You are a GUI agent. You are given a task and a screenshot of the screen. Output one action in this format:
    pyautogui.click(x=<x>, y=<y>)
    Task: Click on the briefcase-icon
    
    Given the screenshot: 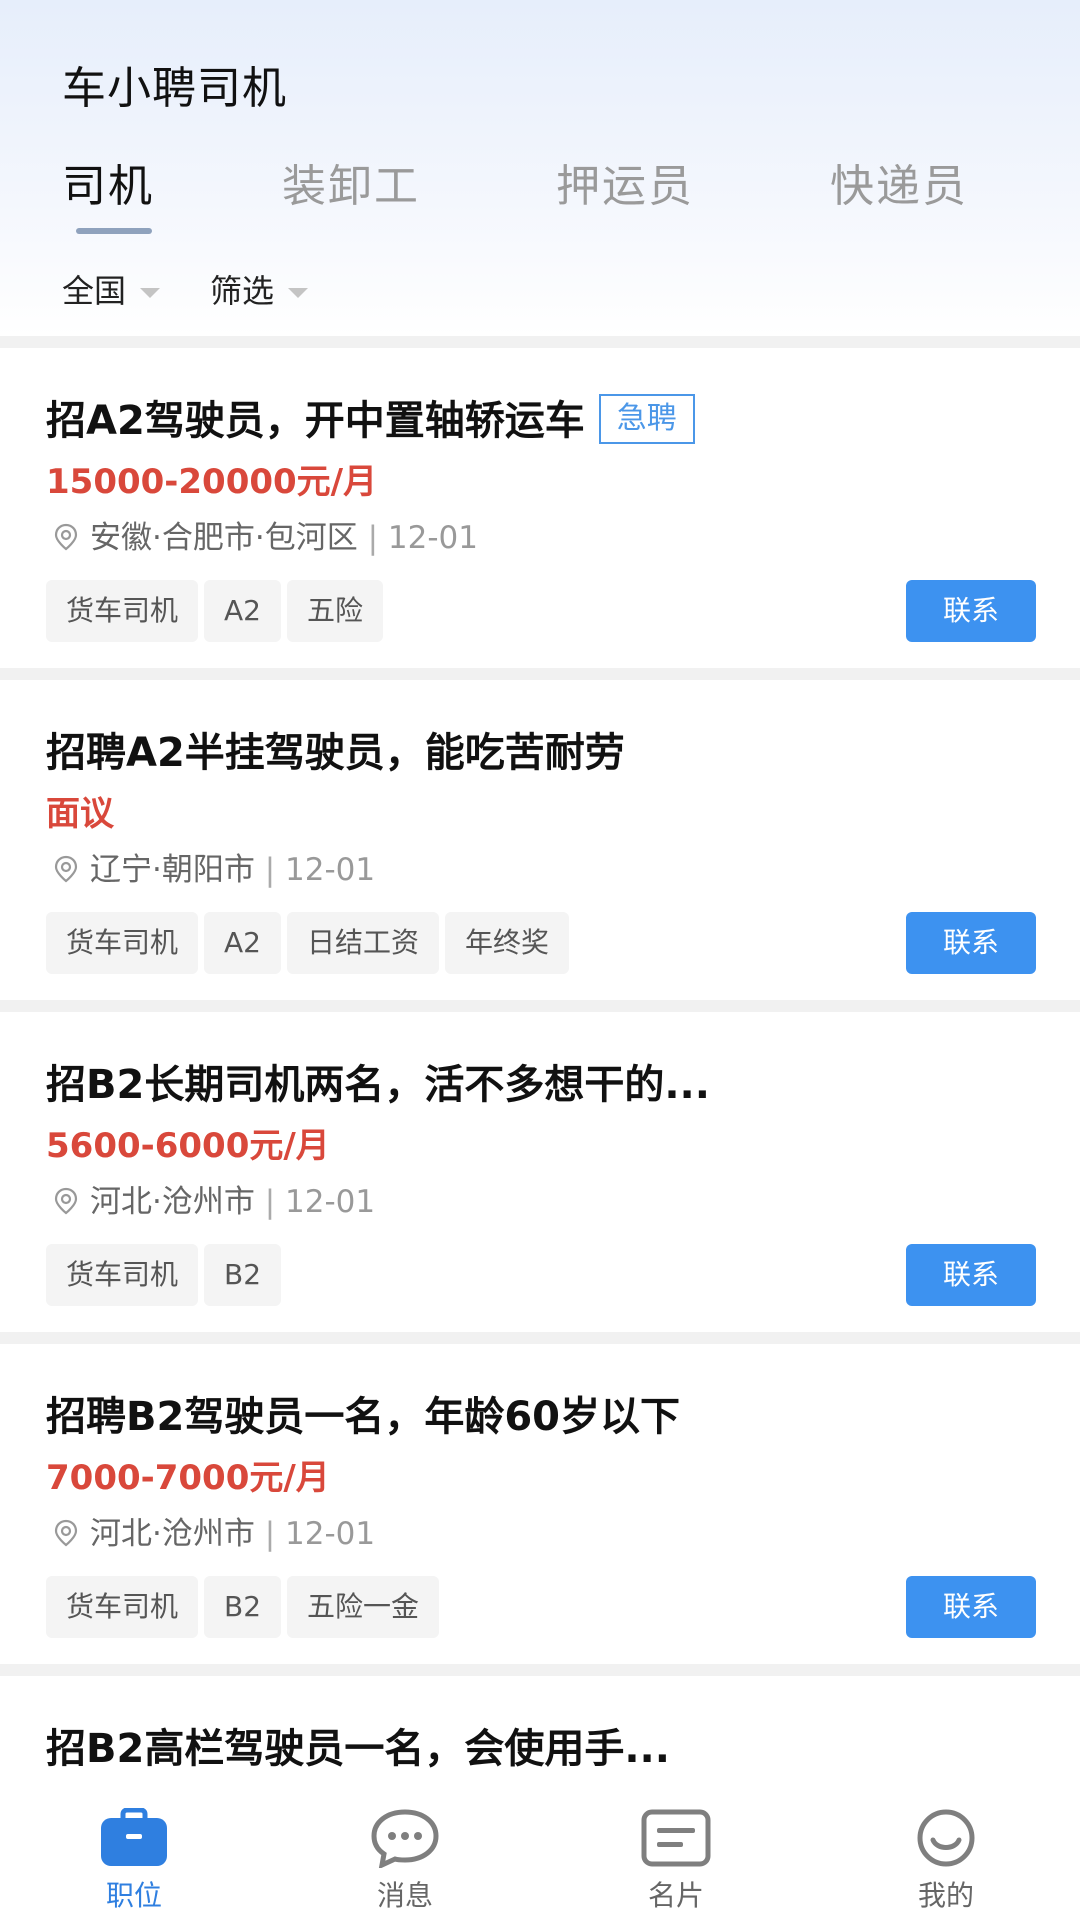 What is the action you would take?
    pyautogui.click(x=134, y=1837)
    